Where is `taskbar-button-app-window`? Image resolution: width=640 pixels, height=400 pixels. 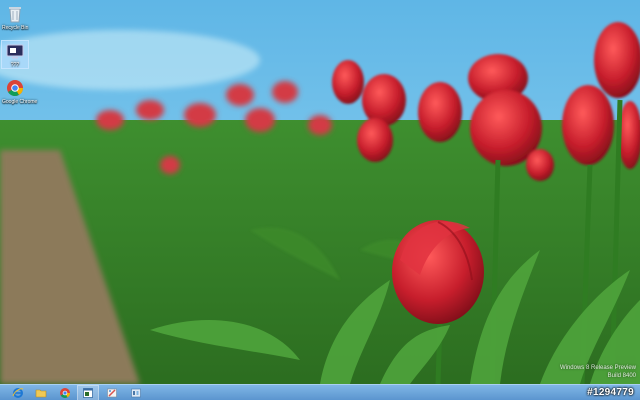
taskbar-button-app-window is located at coordinates (88, 392).